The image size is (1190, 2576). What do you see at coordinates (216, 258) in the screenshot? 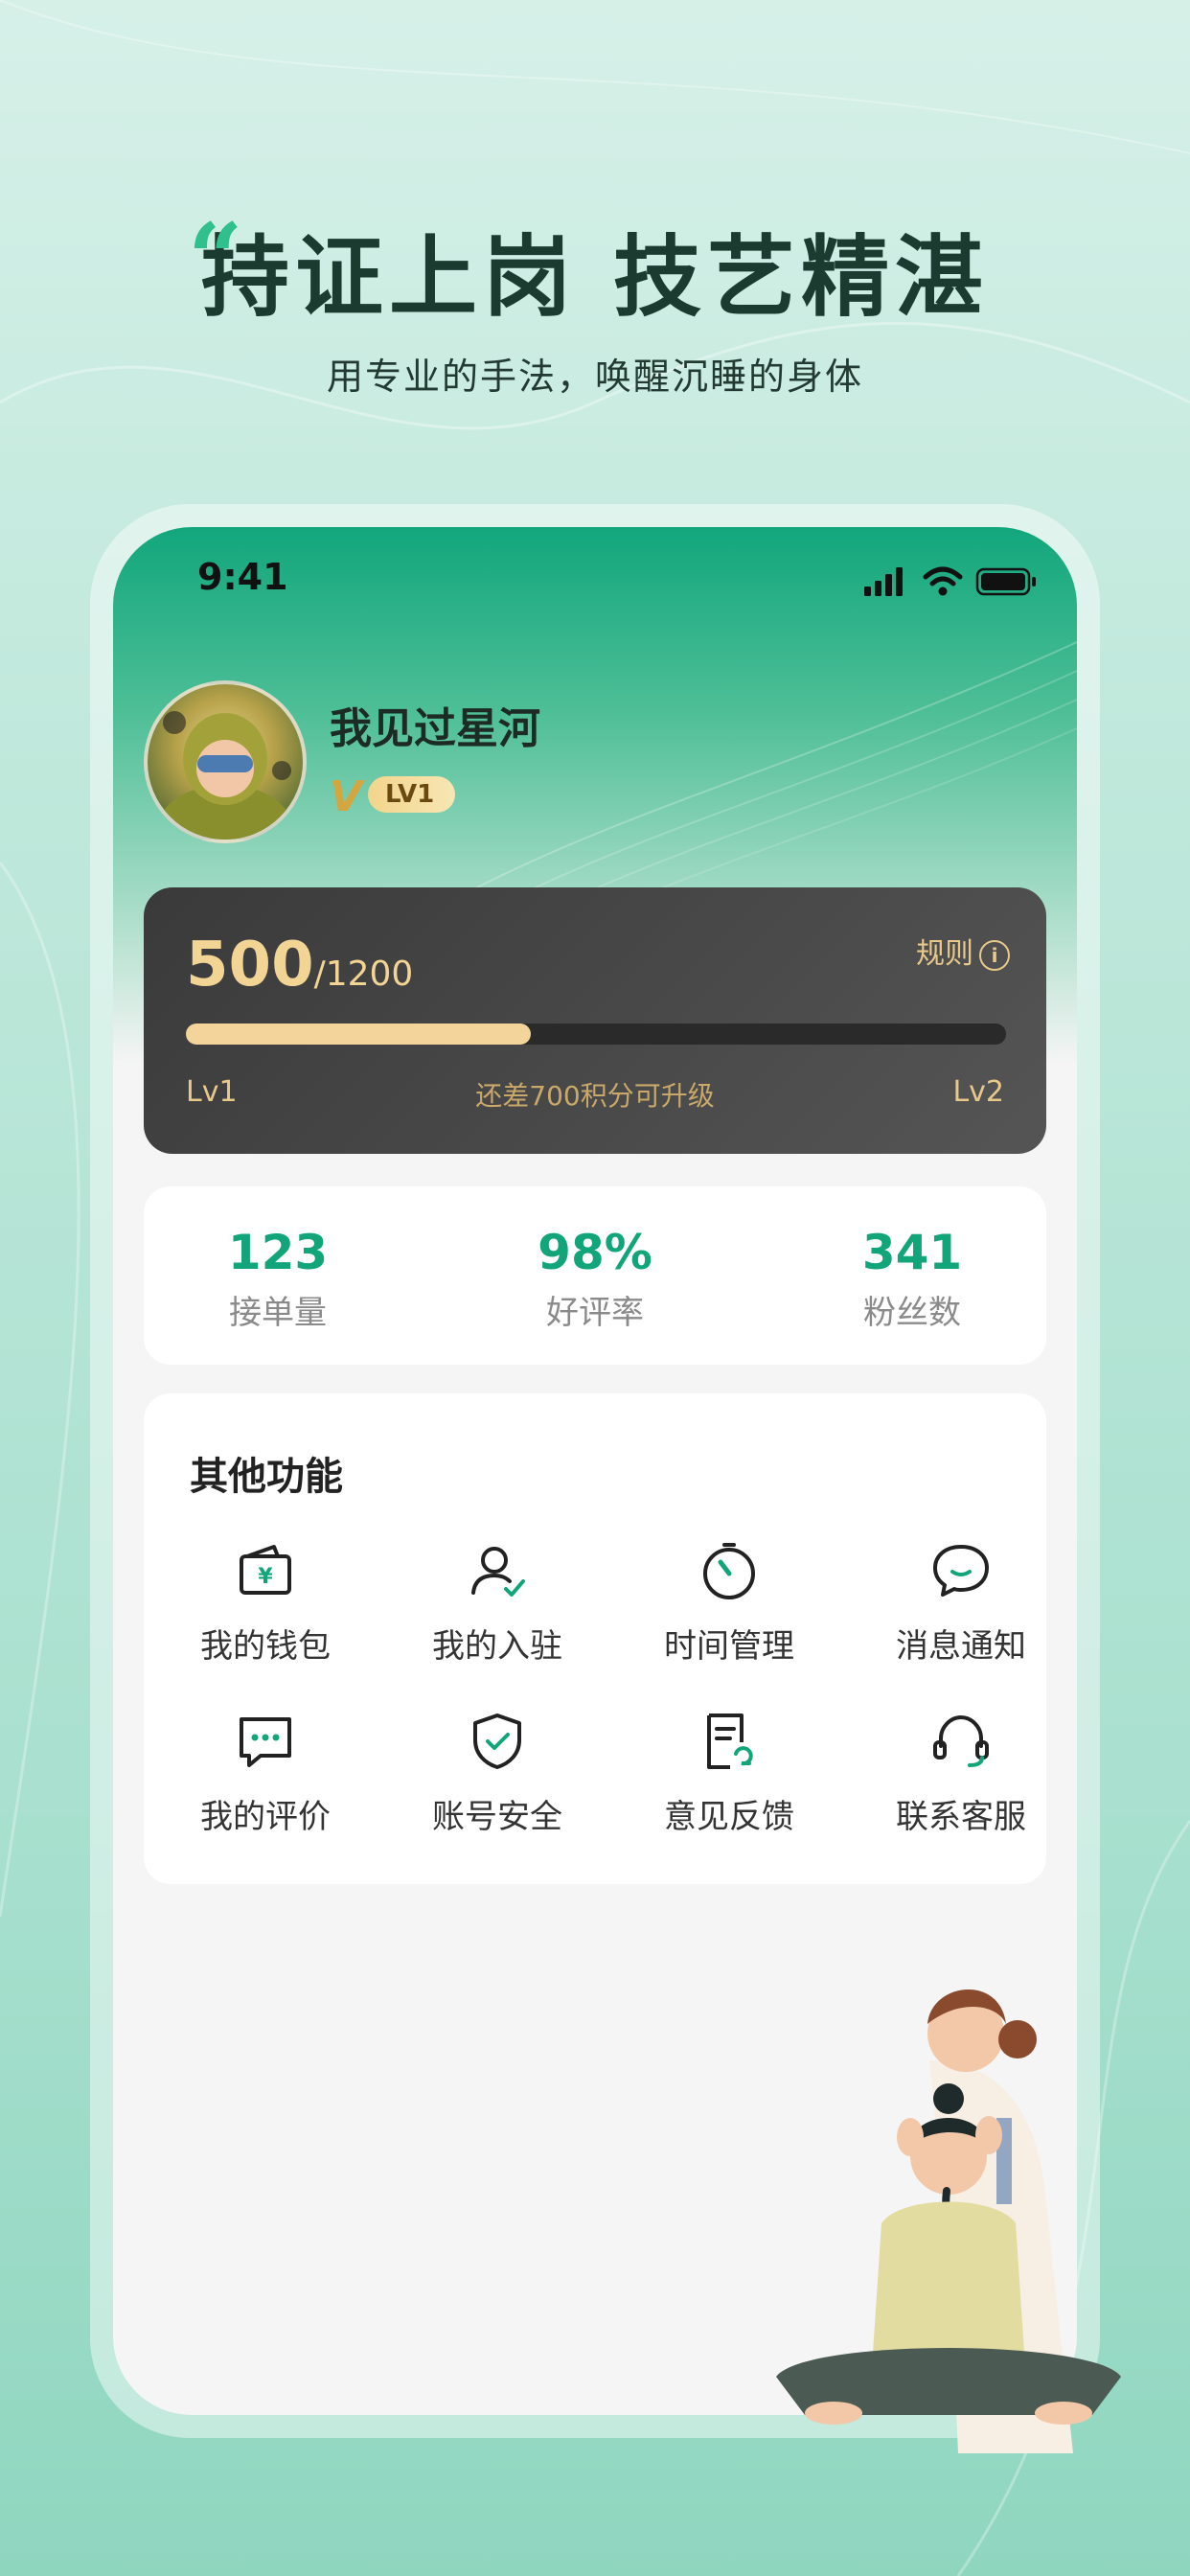
I see `quote-mark: “` at bounding box center [216, 258].